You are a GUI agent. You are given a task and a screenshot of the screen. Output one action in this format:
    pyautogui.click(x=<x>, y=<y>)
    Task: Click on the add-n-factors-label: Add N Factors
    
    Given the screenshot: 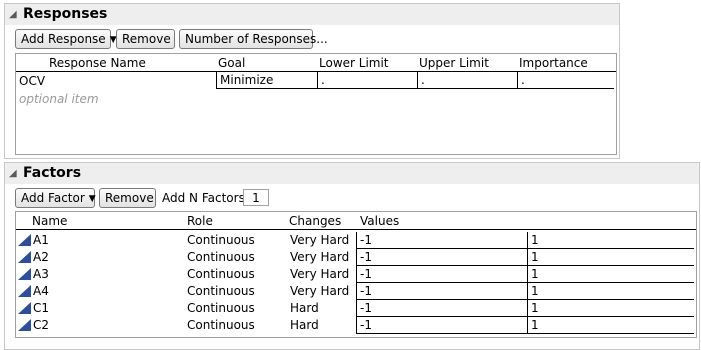 What is the action you would take?
    pyautogui.click(x=203, y=198)
    